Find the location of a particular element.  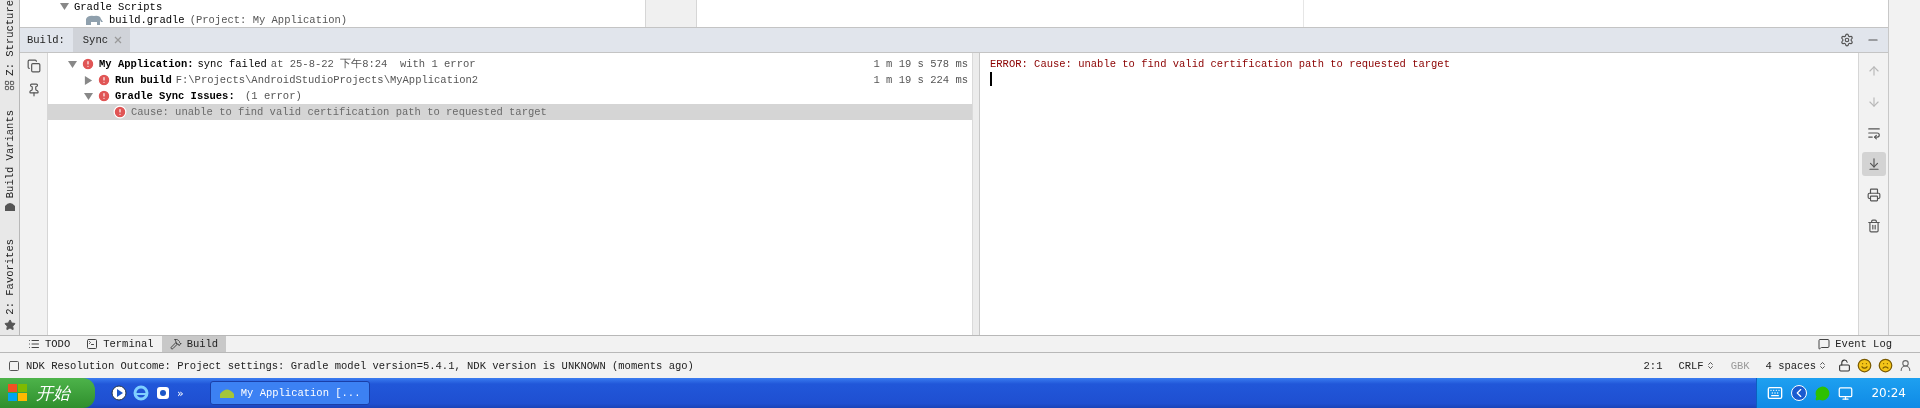

elephant-icon is located at coordinates (94, 20).